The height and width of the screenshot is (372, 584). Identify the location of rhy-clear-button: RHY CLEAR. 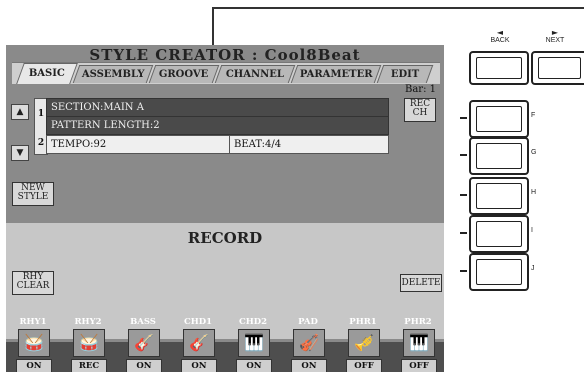
(33, 283).